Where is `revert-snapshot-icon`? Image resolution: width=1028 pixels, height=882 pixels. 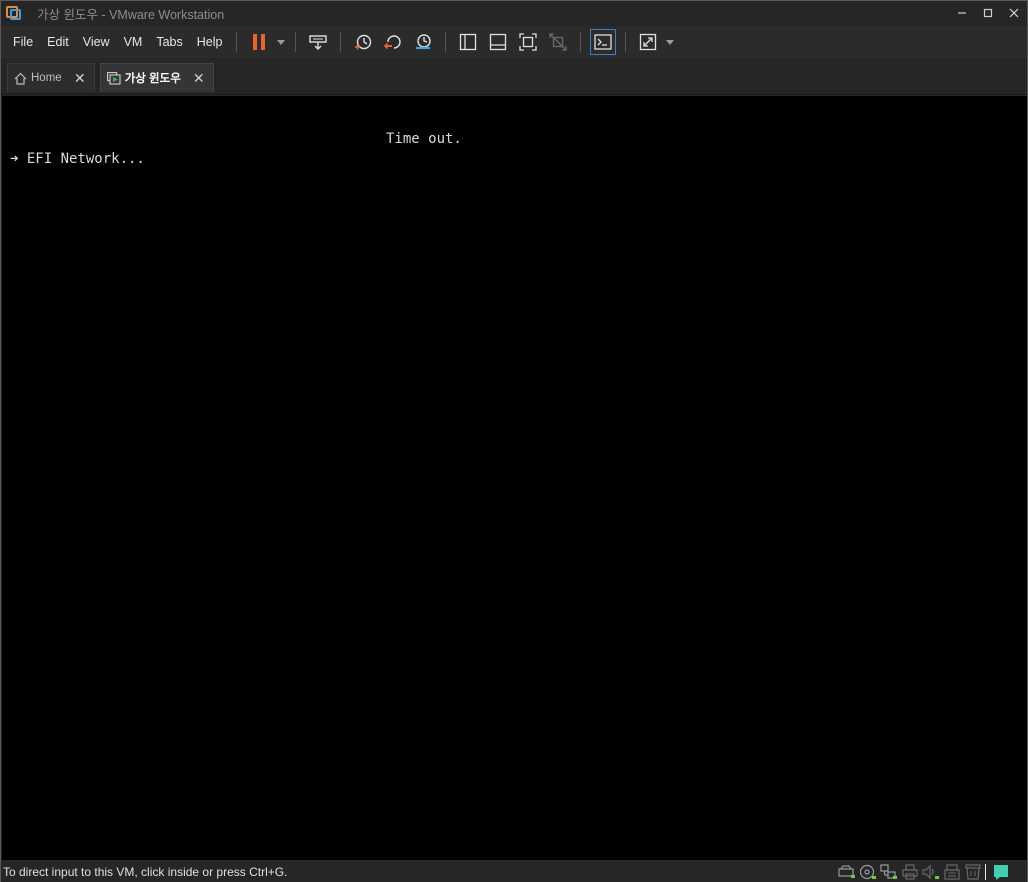
revert-snapshot-icon is located at coordinates (393, 42).